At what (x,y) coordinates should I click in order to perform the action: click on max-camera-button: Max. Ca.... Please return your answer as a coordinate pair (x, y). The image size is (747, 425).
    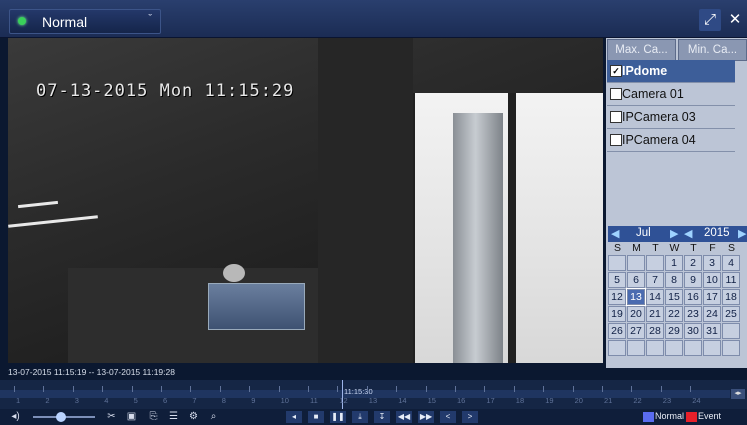
    Looking at the image, I should click on (641, 50).